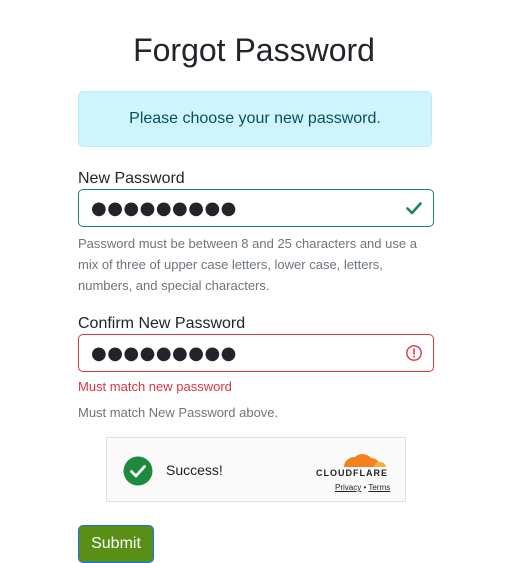 The width and height of the screenshot is (508, 563). What do you see at coordinates (256, 469) in the screenshot?
I see `captcha-widget: Success! CLOUDFLARE Privacy • Terms` at bounding box center [256, 469].